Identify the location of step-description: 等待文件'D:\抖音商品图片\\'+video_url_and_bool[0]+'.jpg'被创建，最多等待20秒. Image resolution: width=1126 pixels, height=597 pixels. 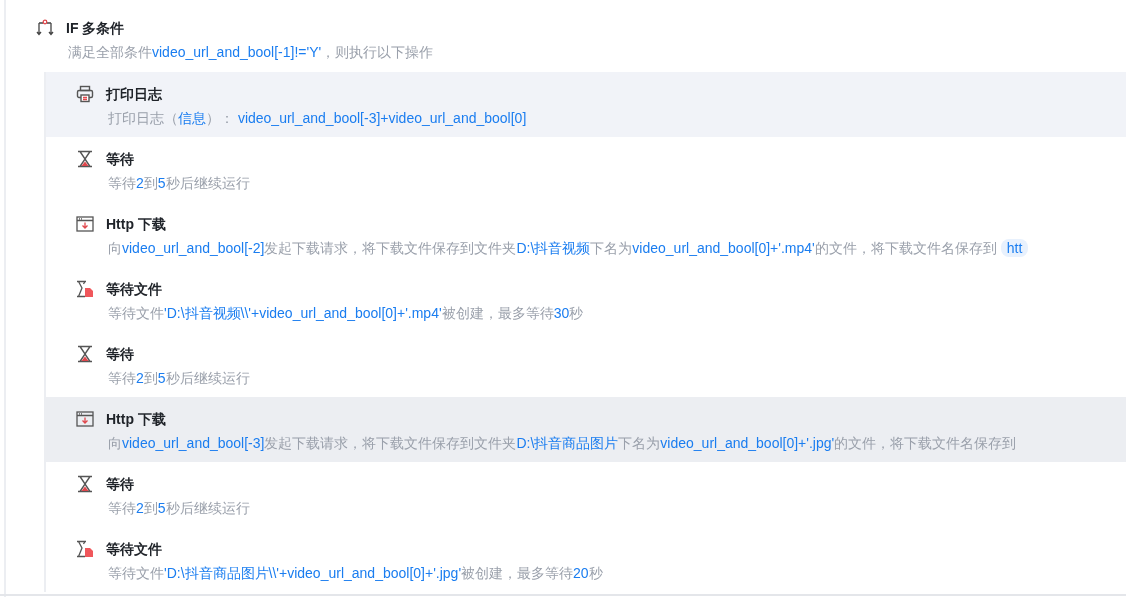
(355, 573).